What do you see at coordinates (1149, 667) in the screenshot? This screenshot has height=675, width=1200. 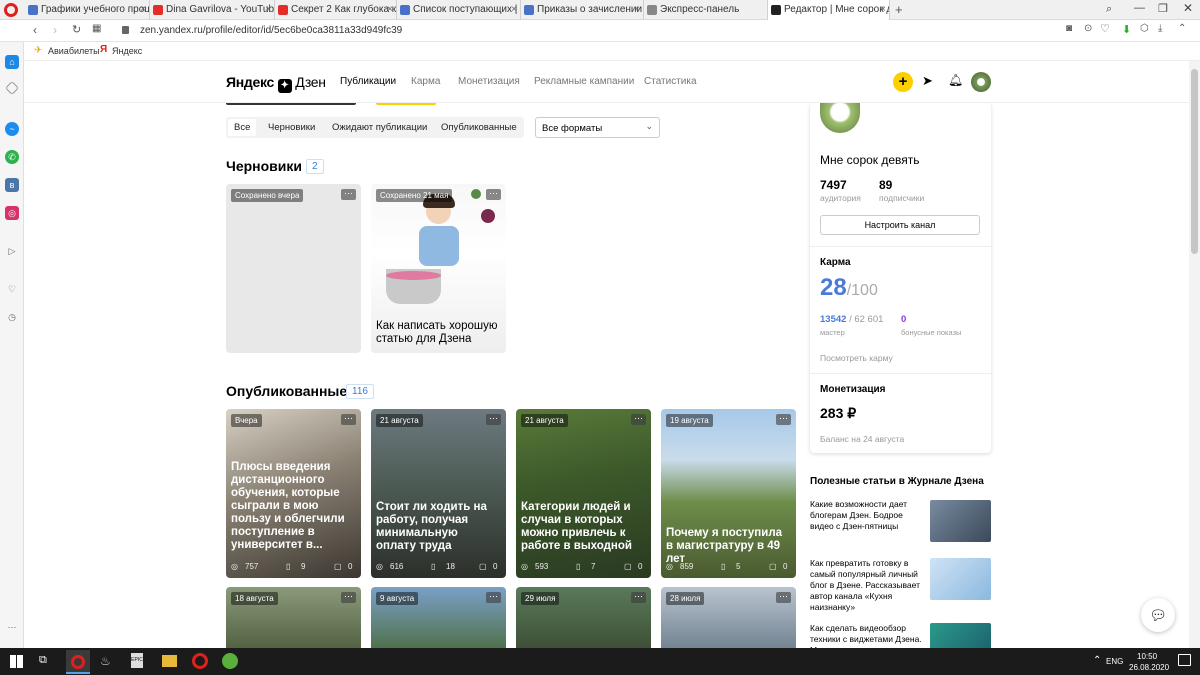 I see `clock-date: 26.08.2020` at bounding box center [1149, 667].